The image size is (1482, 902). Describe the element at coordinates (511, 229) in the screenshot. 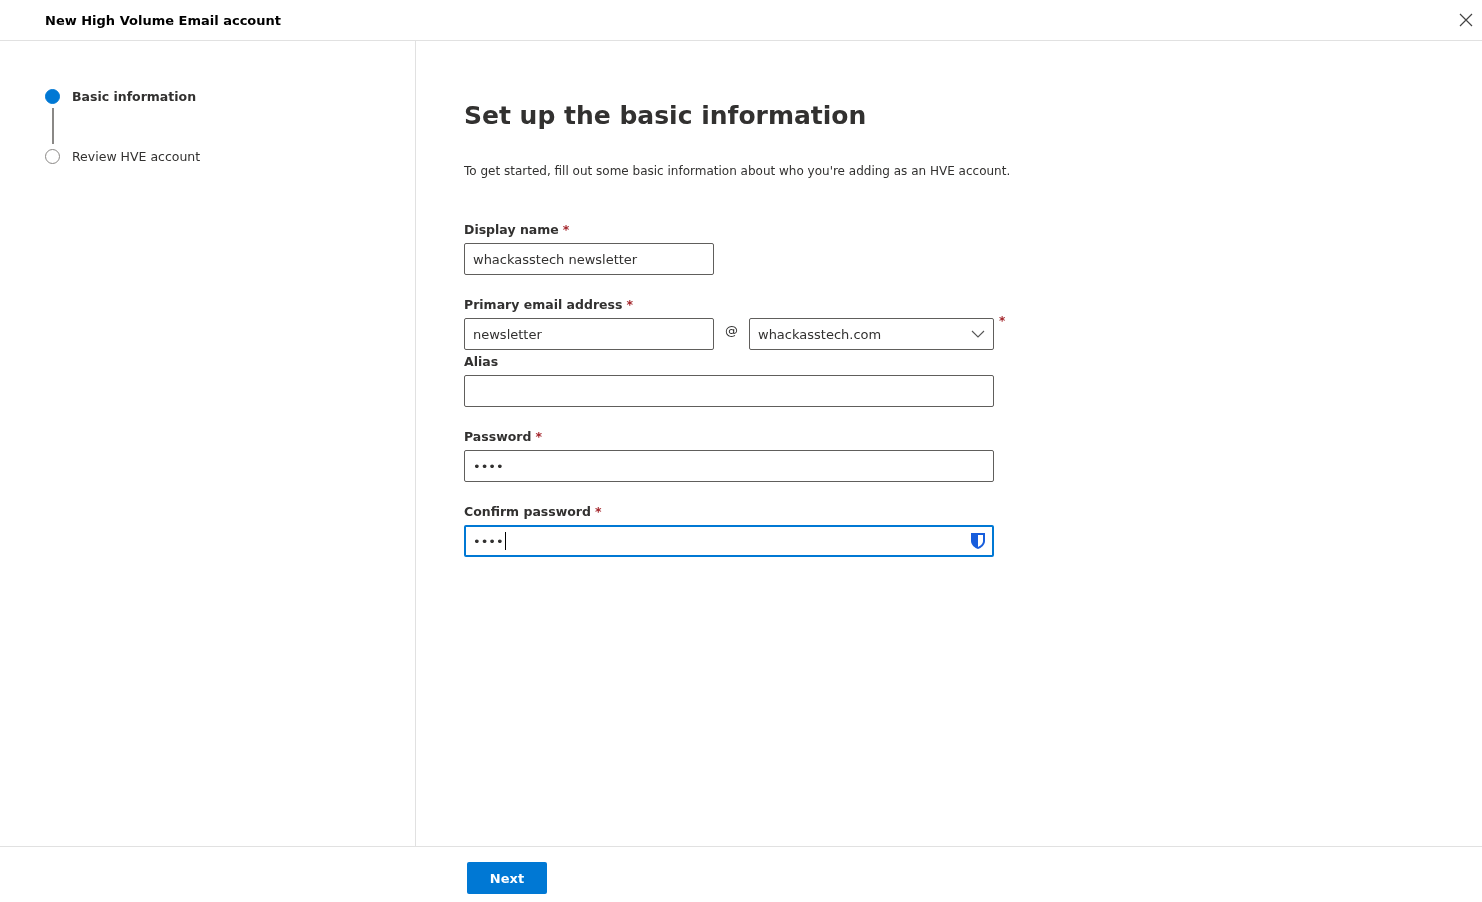

I see `field-label: Display name` at that location.